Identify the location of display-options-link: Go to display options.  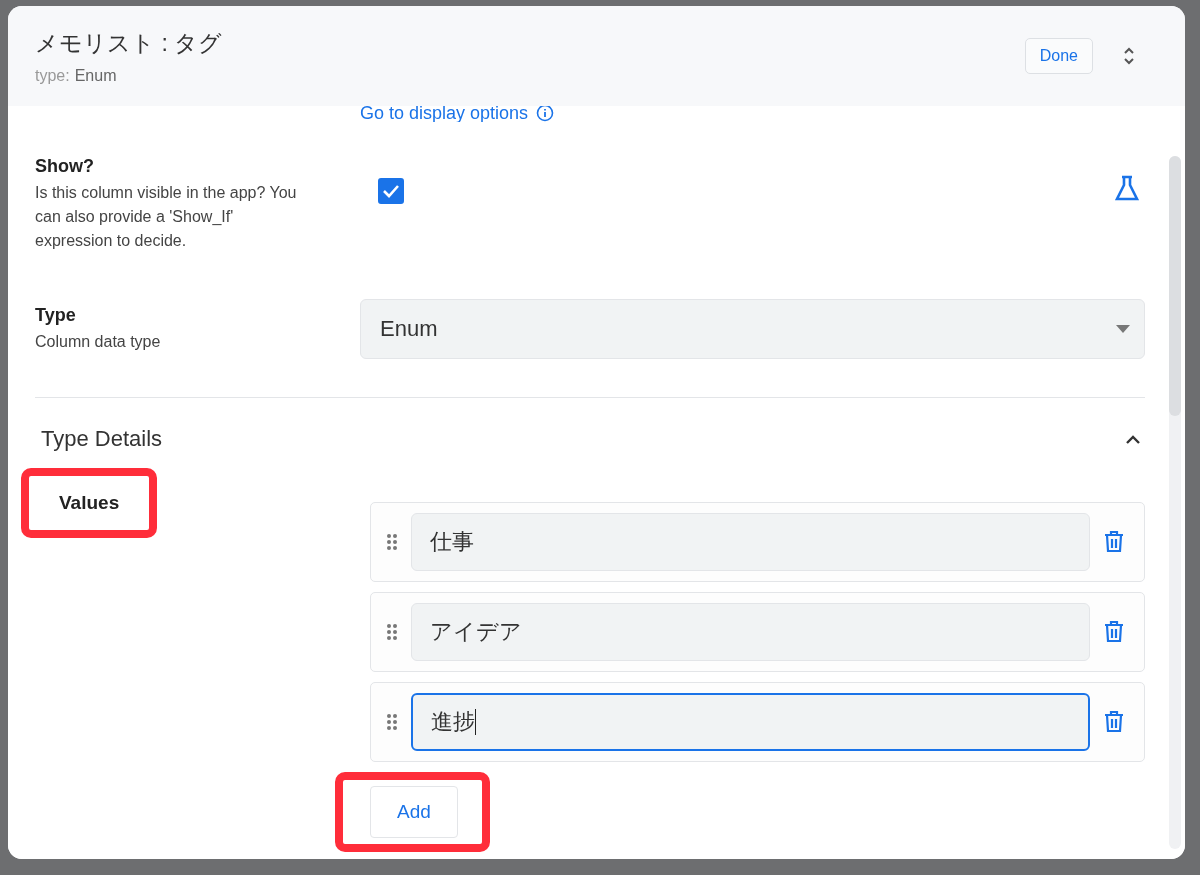
(457, 114).